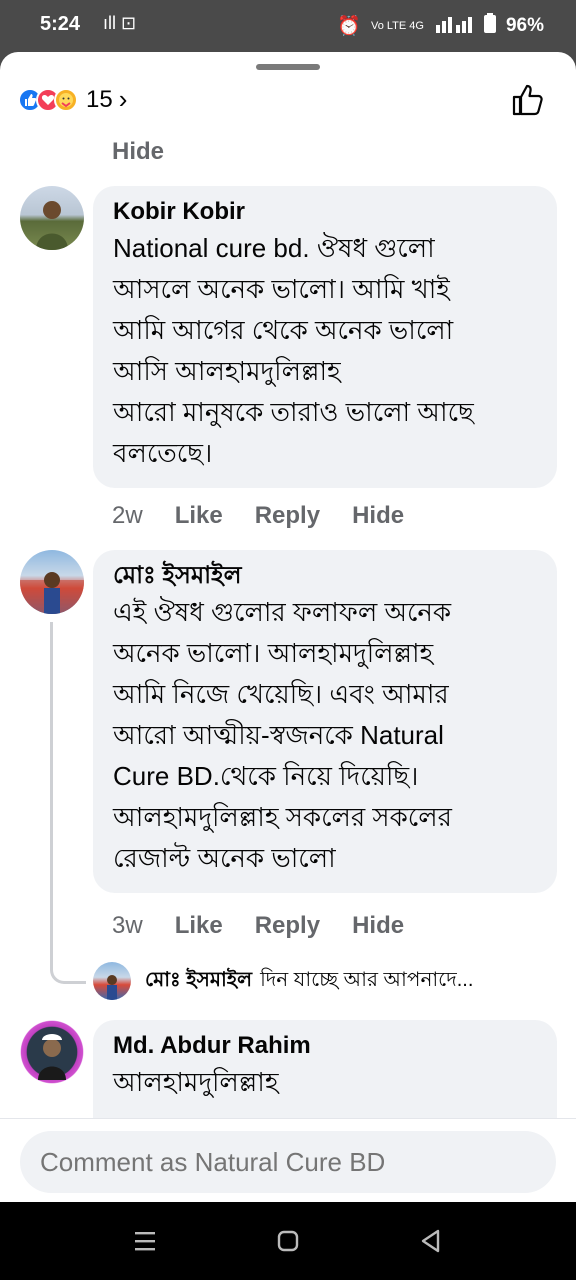  Describe the element at coordinates (60, 24) in the screenshot. I see `status-time: 5:24` at that location.